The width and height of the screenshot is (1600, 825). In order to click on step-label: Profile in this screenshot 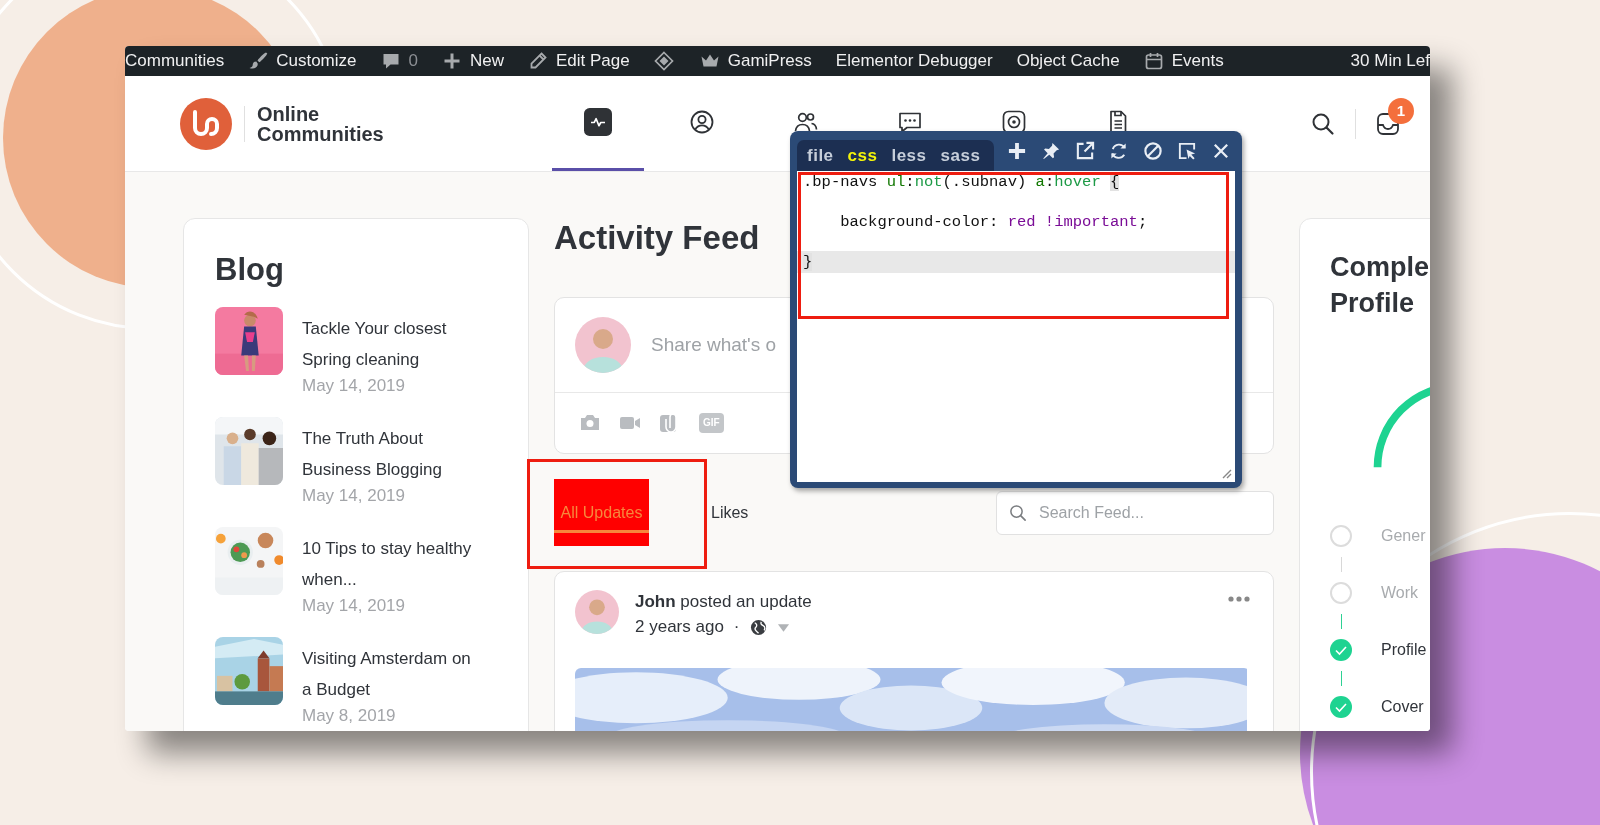, I will do `click(1404, 650)`.